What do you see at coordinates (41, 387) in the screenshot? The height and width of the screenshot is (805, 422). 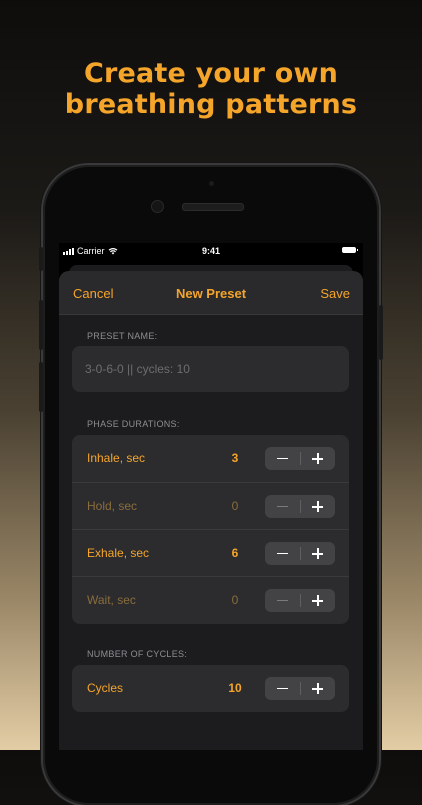 I see `volume-down-button` at bounding box center [41, 387].